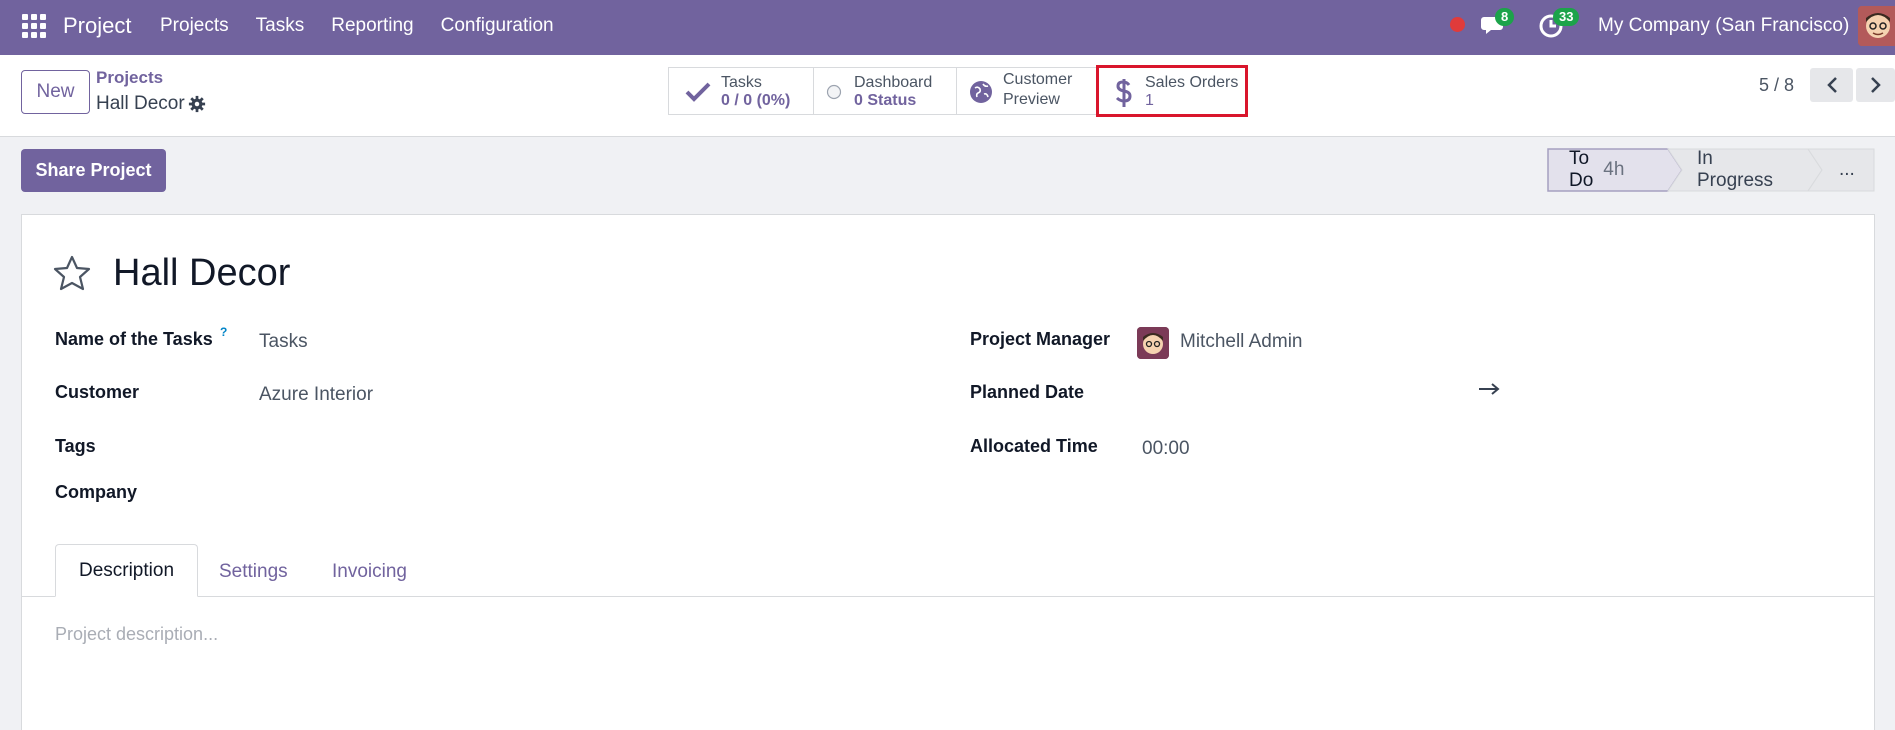 This screenshot has height=730, width=1895. What do you see at coordinates (253, 572) in the screenshot?
I see `tab-settings: Settings` at bounding box center [253, 572].